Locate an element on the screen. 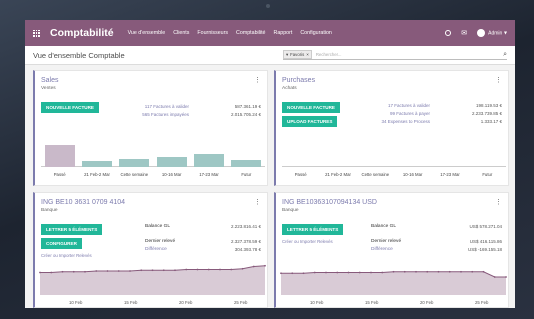 The width and height of the screenshot is (534, 319). search-icon: ⌕ is located at coordinates (505, 55).